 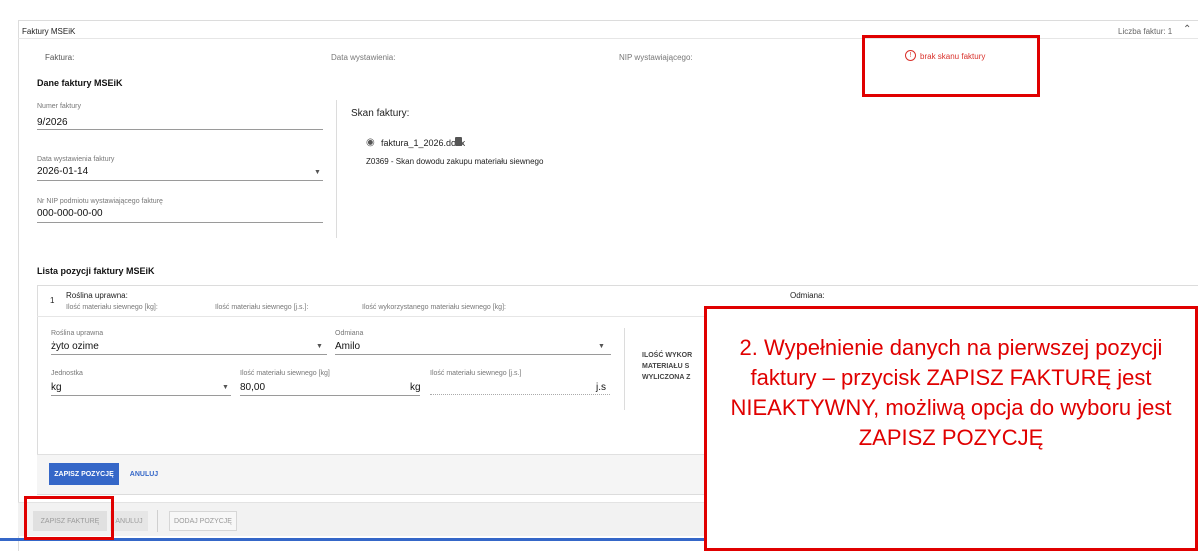 I want to click on footer-divider, so click(x=157, y=521).